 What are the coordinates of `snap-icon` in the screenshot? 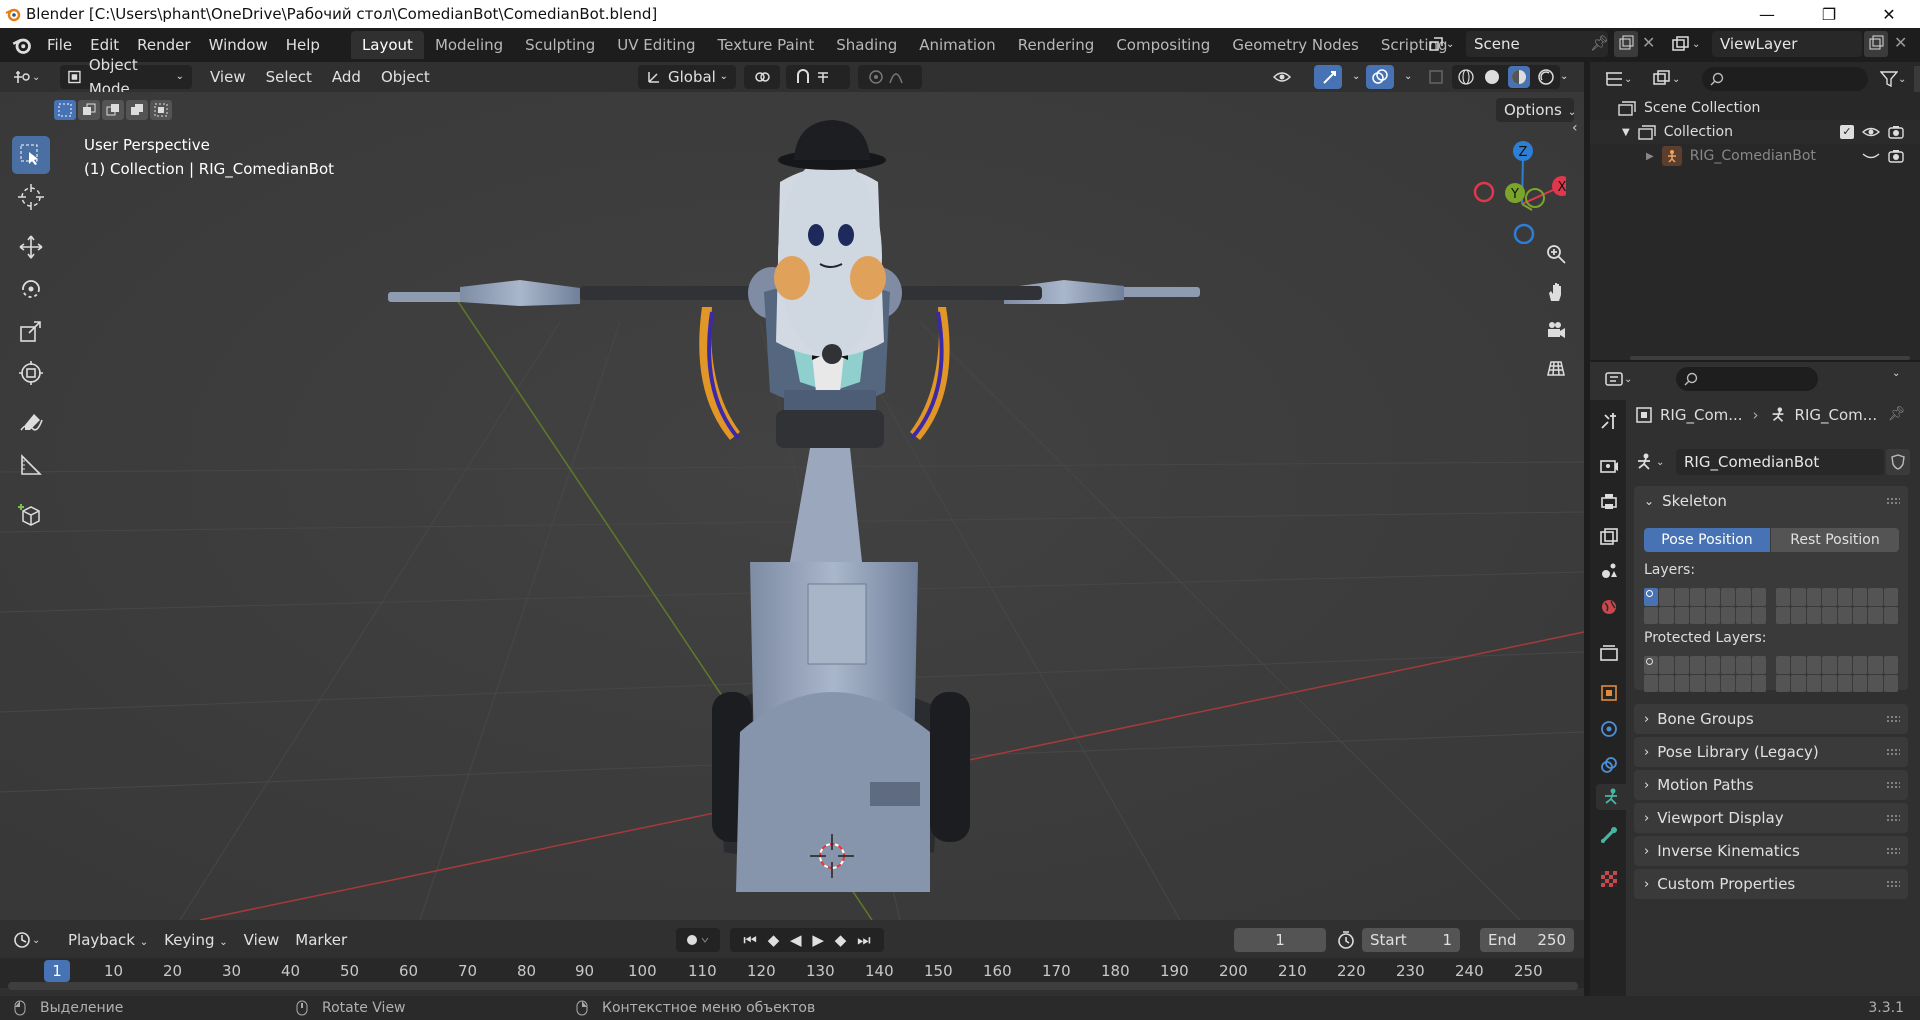 It's located at (818, 77).